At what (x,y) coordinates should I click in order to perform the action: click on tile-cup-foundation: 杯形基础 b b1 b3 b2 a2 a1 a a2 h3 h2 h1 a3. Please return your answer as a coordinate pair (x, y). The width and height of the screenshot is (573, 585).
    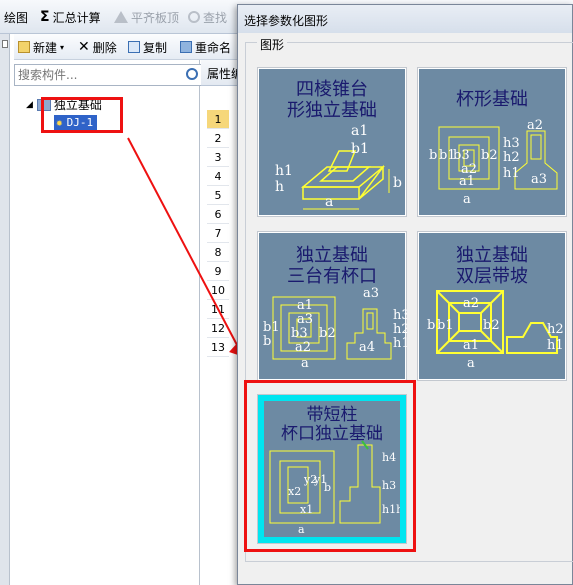
    Looking at the image, I should click on (492, 142).